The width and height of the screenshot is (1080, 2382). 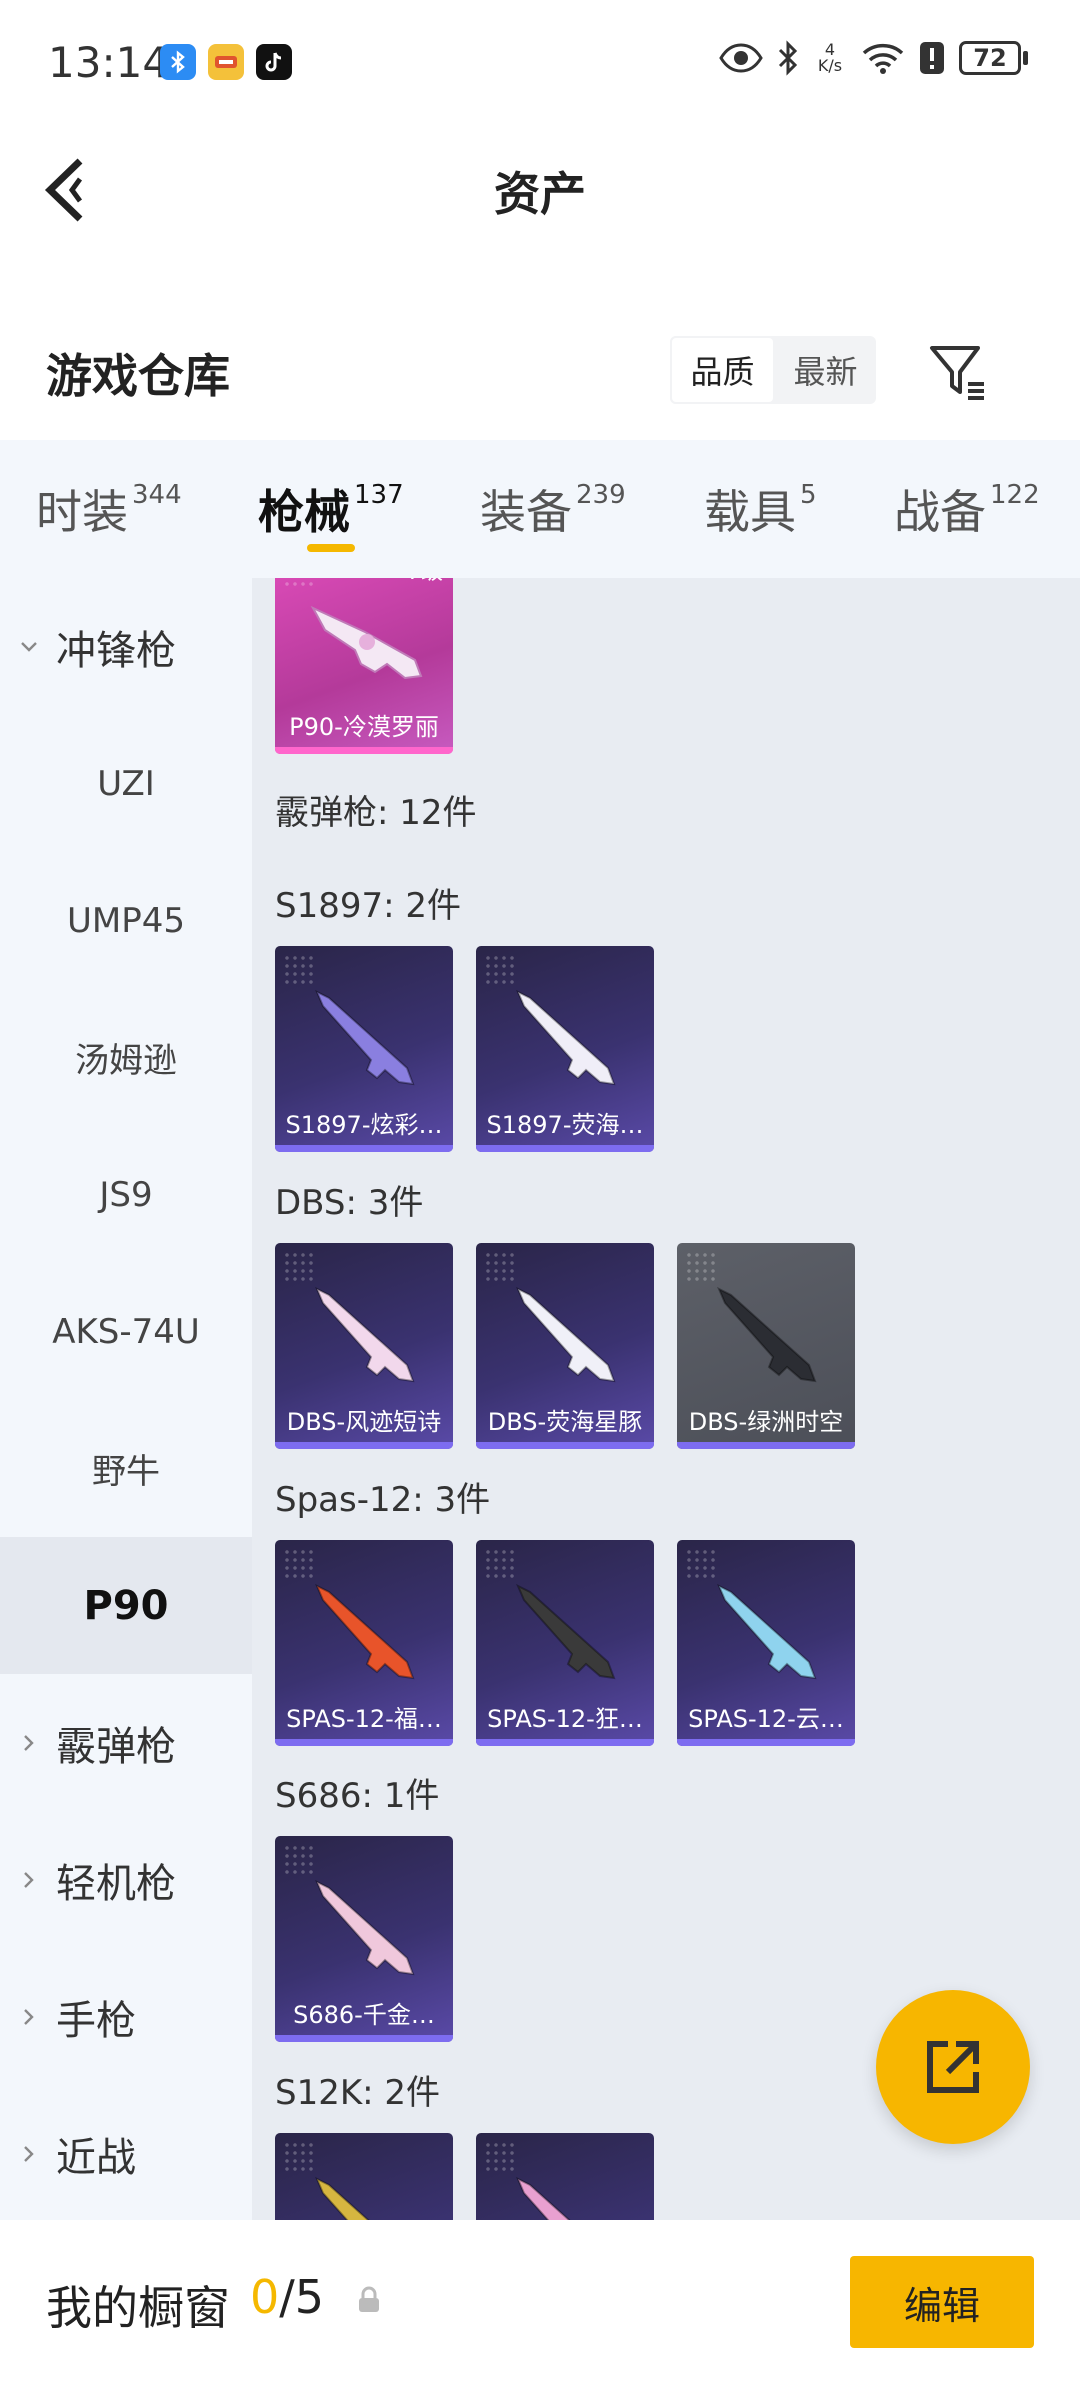 What do you see at coordinates (126, 1742) in the screenshot?
I see `sidebar-group-shotgun: 霰弹枪` at bounding box center [126, 1742].